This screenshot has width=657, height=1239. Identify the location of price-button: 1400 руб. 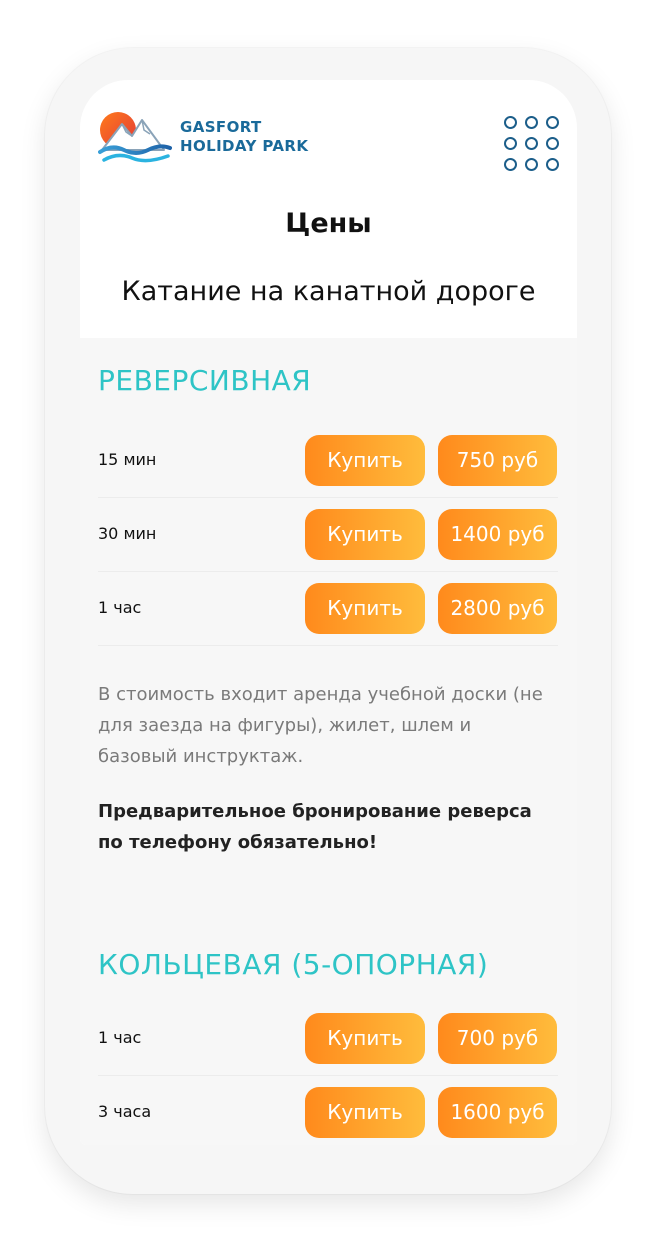
(497, 534).